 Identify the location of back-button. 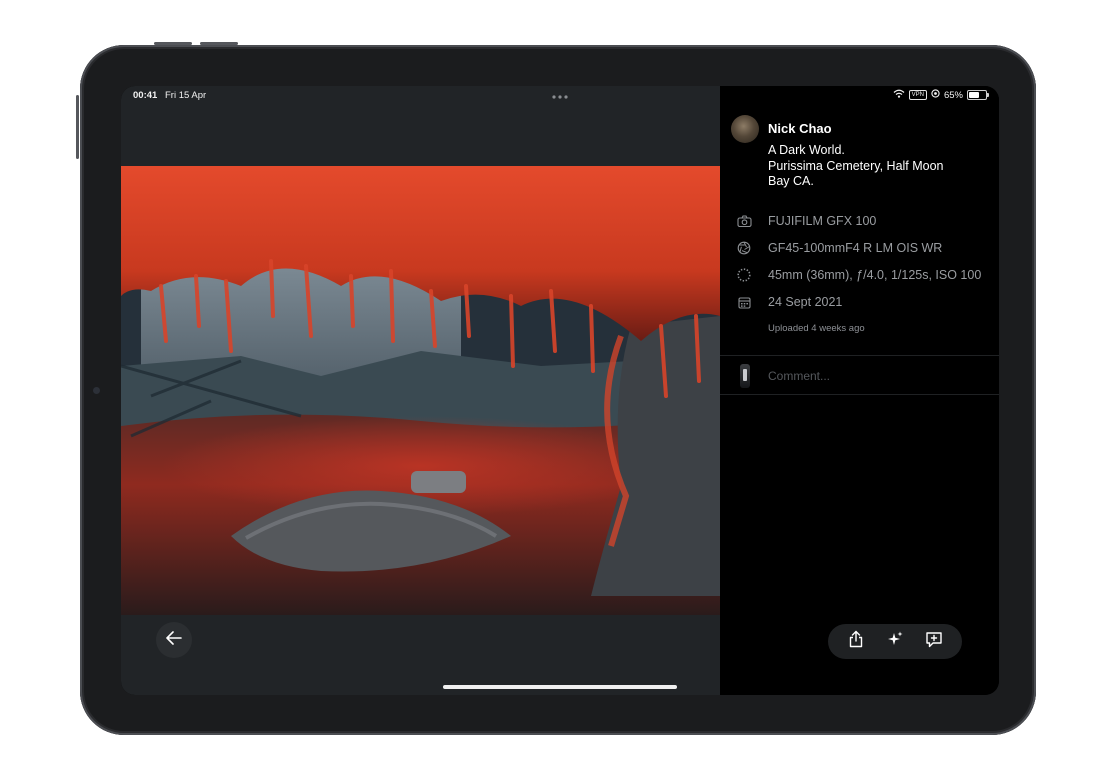
(174, 640).